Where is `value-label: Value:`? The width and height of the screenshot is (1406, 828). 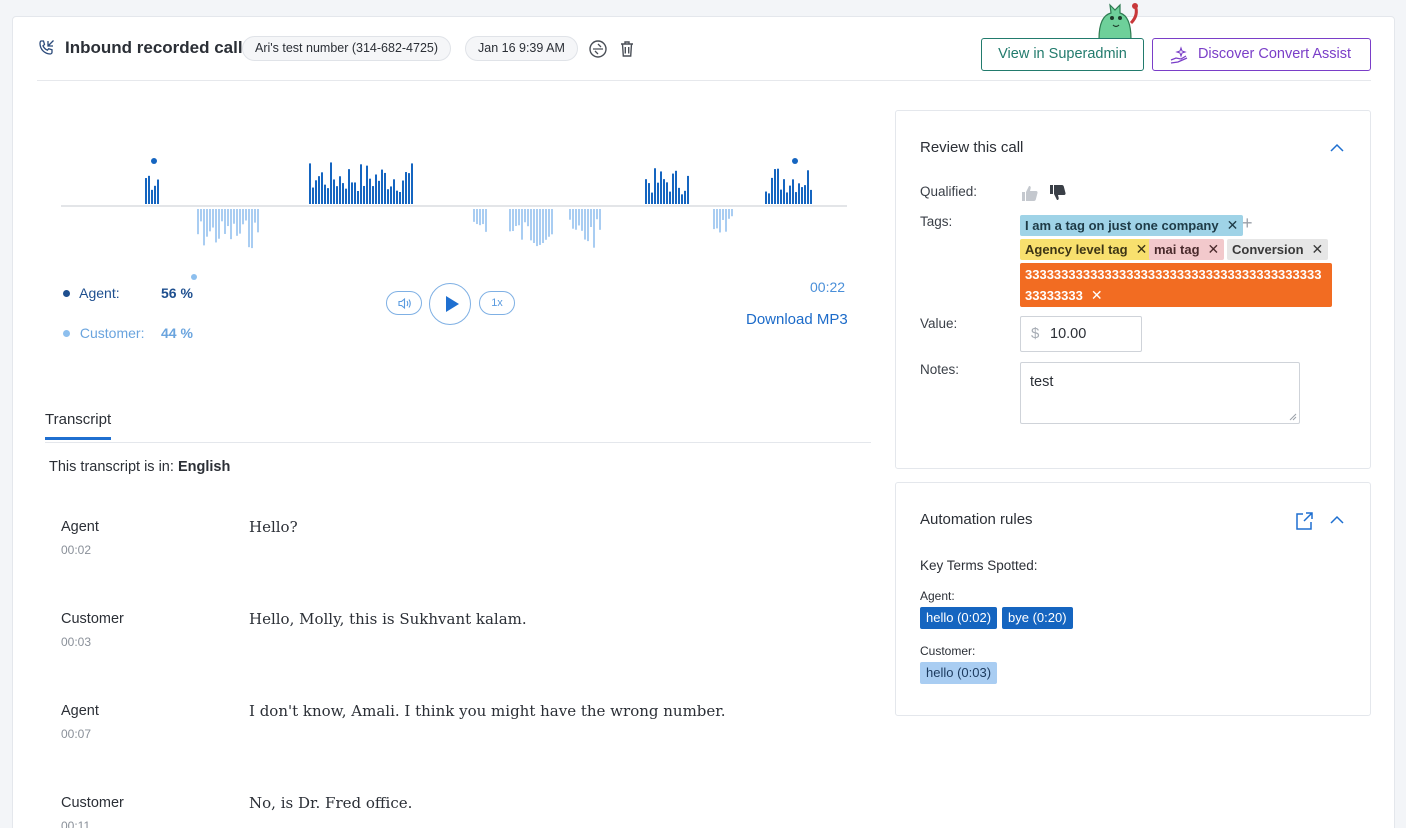
value-label: Value: is located at coordinates (939, 323).